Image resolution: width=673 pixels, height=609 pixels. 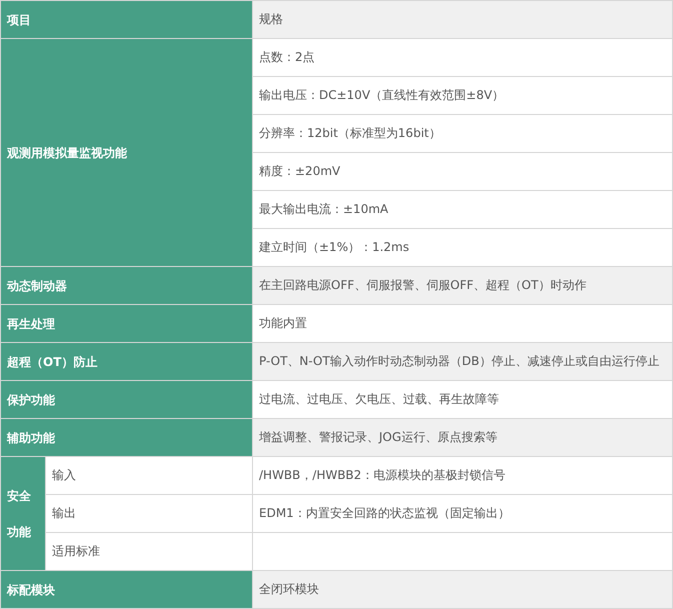 What do you see at coordinates (462, 133) in the screenshot?
I see `spec-cell: 分辨率：12bit（标准型为16bit）` at bounding box center [462, 133].